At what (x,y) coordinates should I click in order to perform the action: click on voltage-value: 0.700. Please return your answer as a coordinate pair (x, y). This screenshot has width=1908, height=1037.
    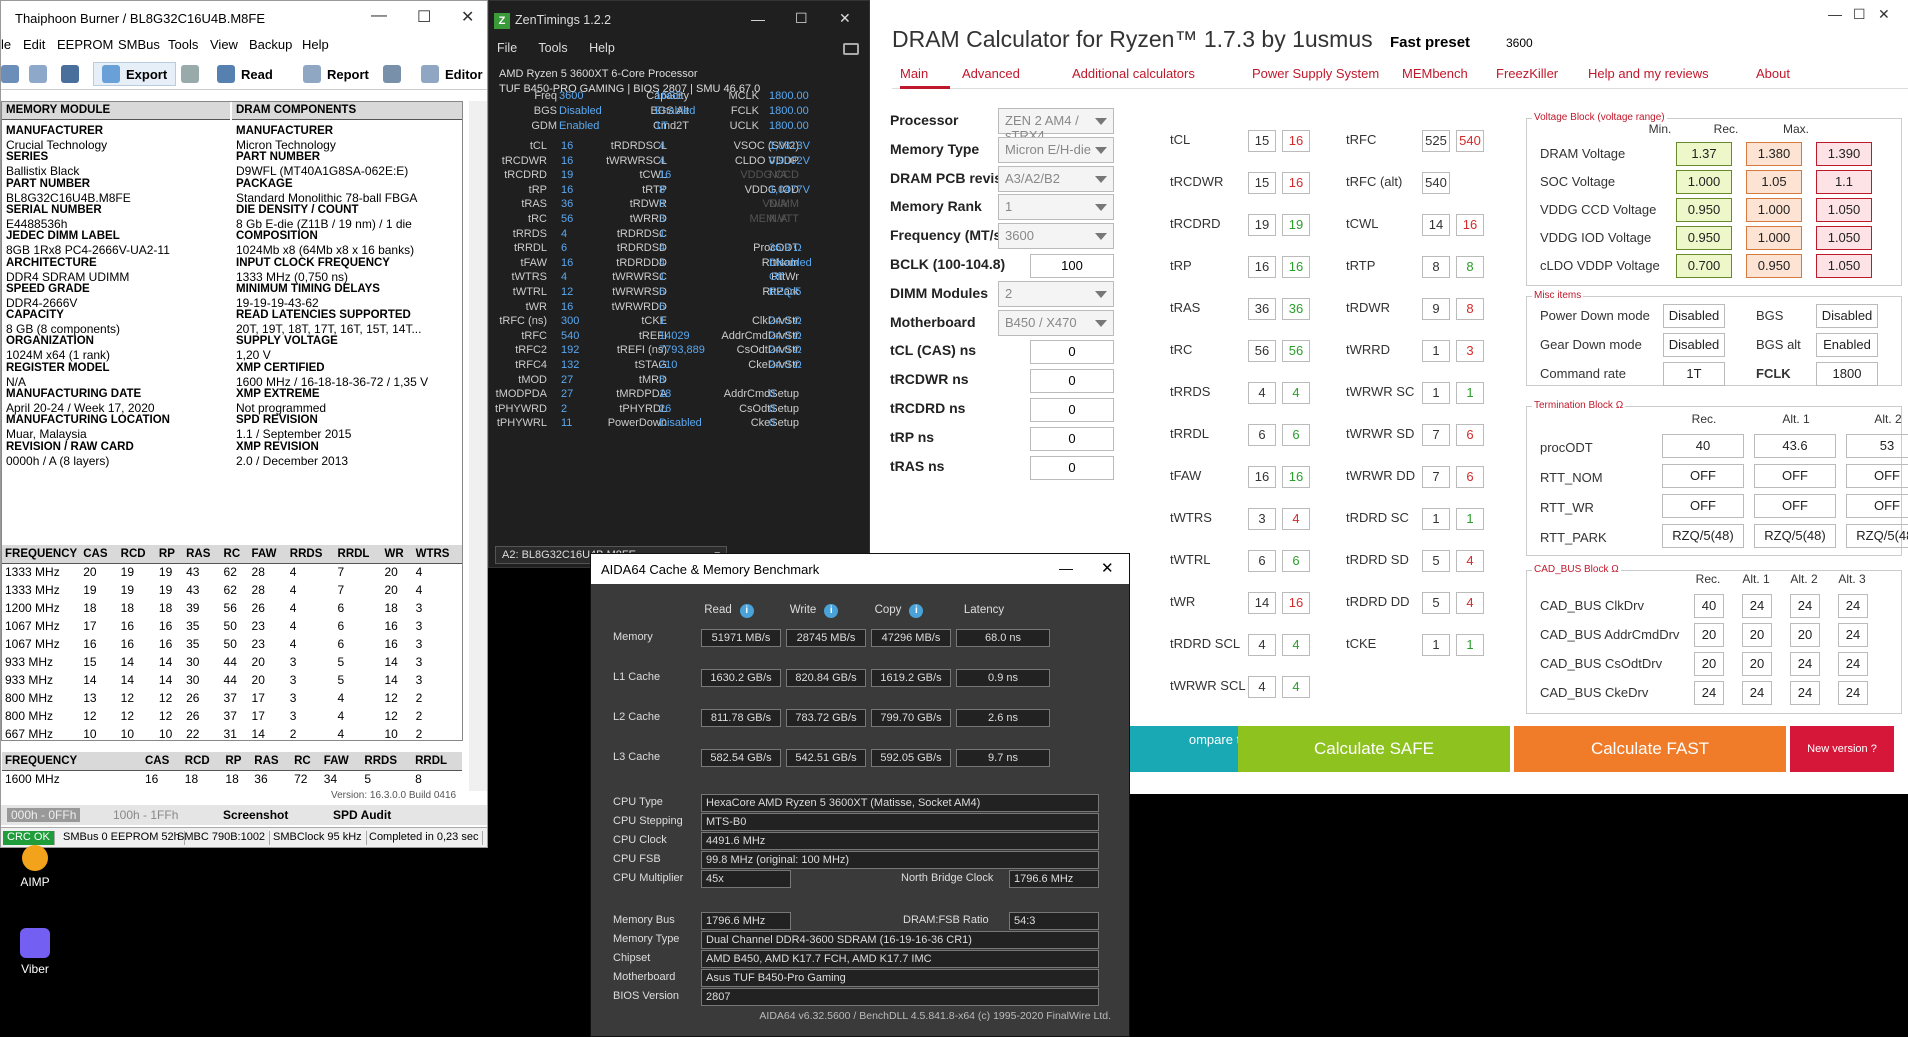
    Looking at the image, I should click on (1704, 266).